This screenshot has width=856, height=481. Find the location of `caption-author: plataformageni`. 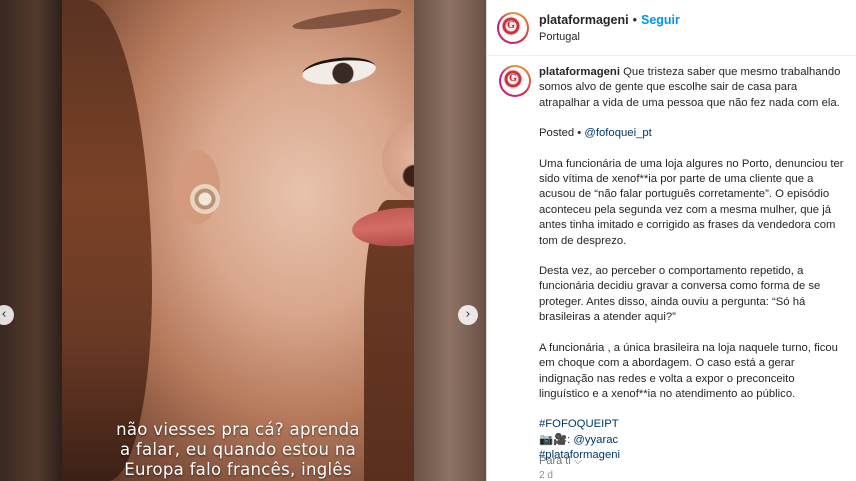

caption-author: plataformageni is located at coordinates (579, 72).